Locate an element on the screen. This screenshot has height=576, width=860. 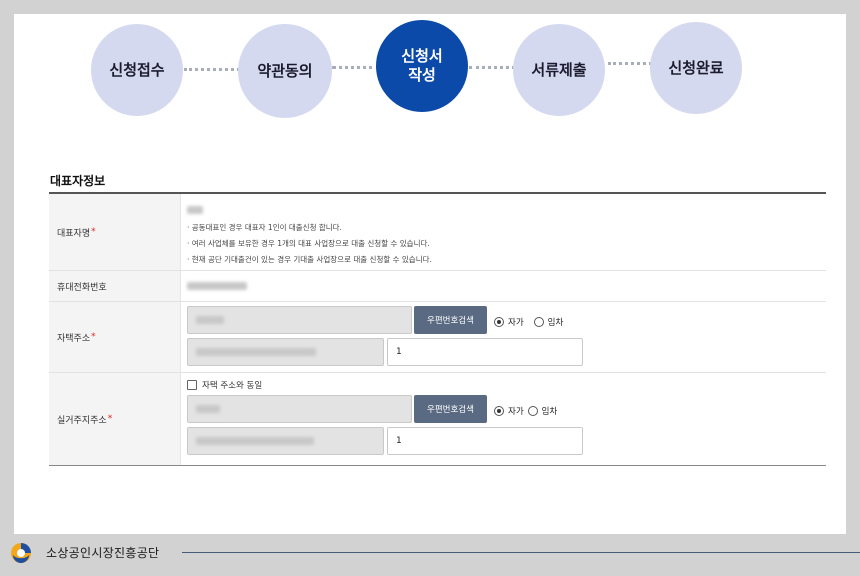
footer-divider is located at coordinates (521, 552).